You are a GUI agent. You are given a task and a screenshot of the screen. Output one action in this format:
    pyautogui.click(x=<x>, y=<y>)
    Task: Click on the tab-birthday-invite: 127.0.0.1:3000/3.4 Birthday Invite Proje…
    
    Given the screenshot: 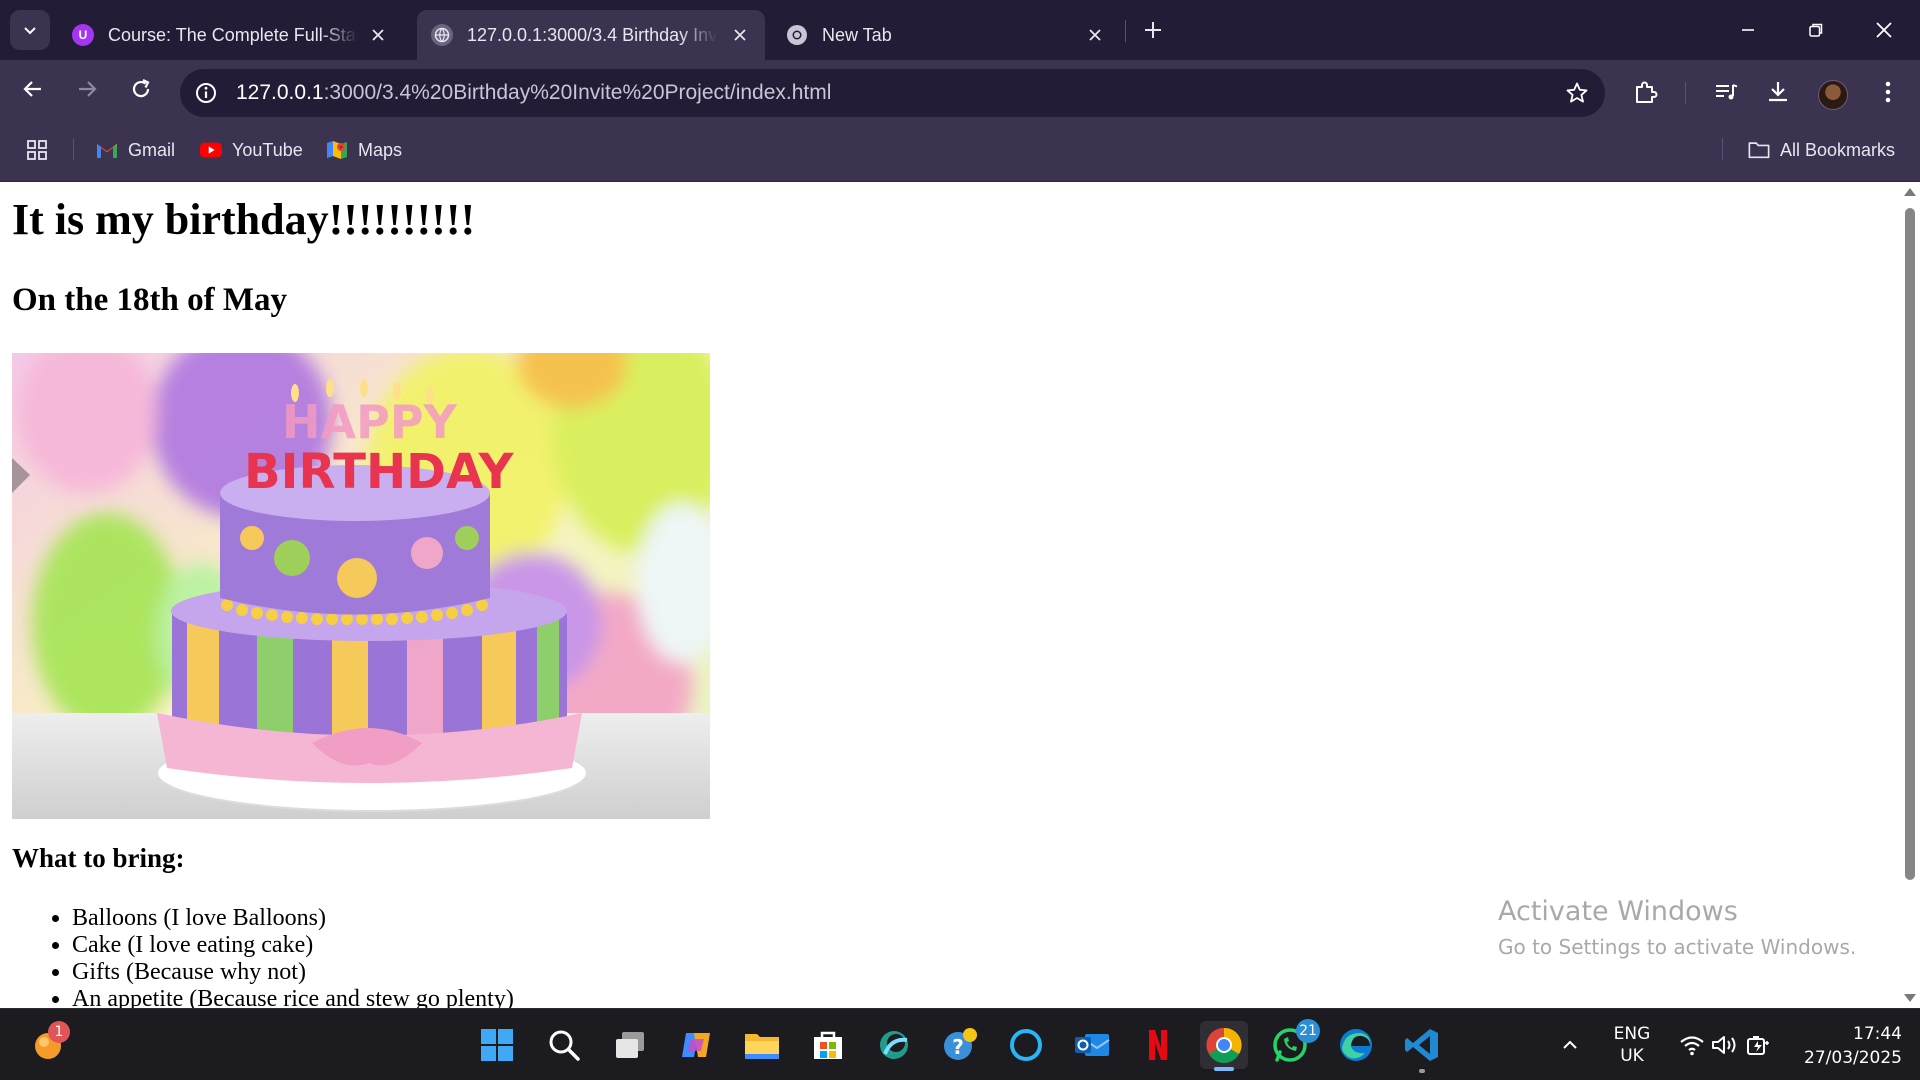 What is the action you would take?
    pyautogui.click(x=591, y=35)
    